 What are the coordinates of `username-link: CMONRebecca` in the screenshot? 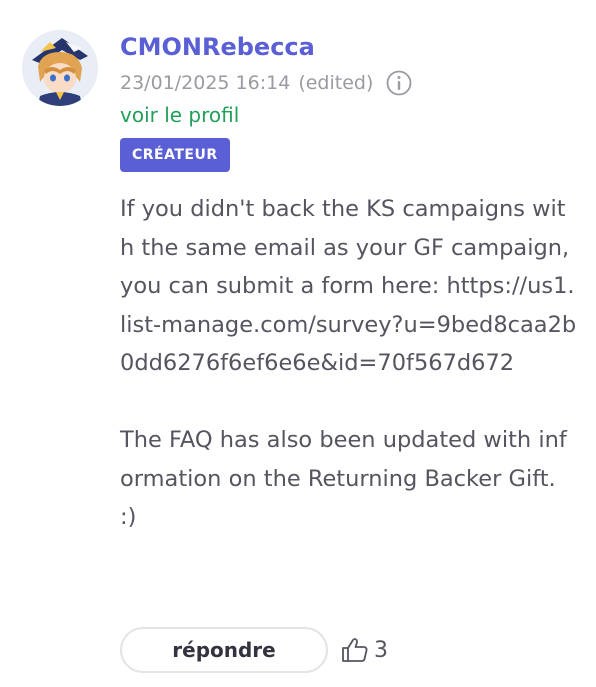 It's located at (348, 47).